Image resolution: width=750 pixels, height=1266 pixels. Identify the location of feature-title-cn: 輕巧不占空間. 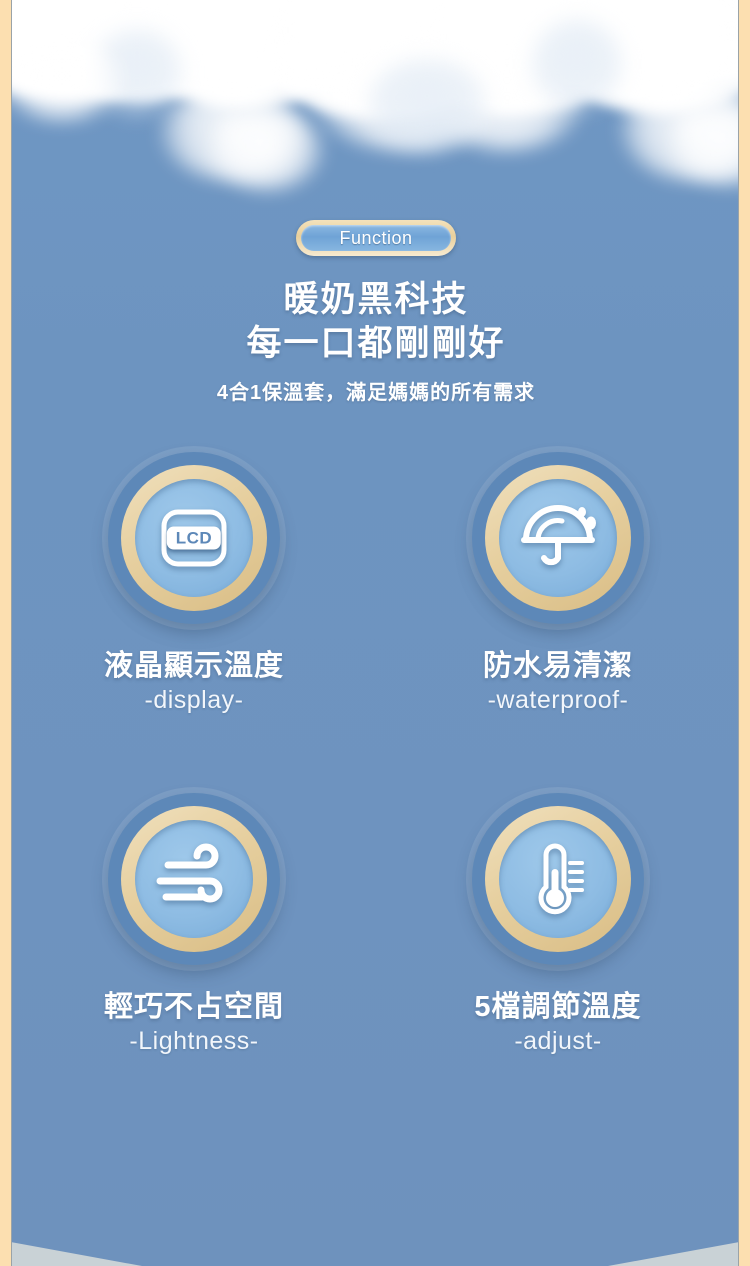
(193, 1007).